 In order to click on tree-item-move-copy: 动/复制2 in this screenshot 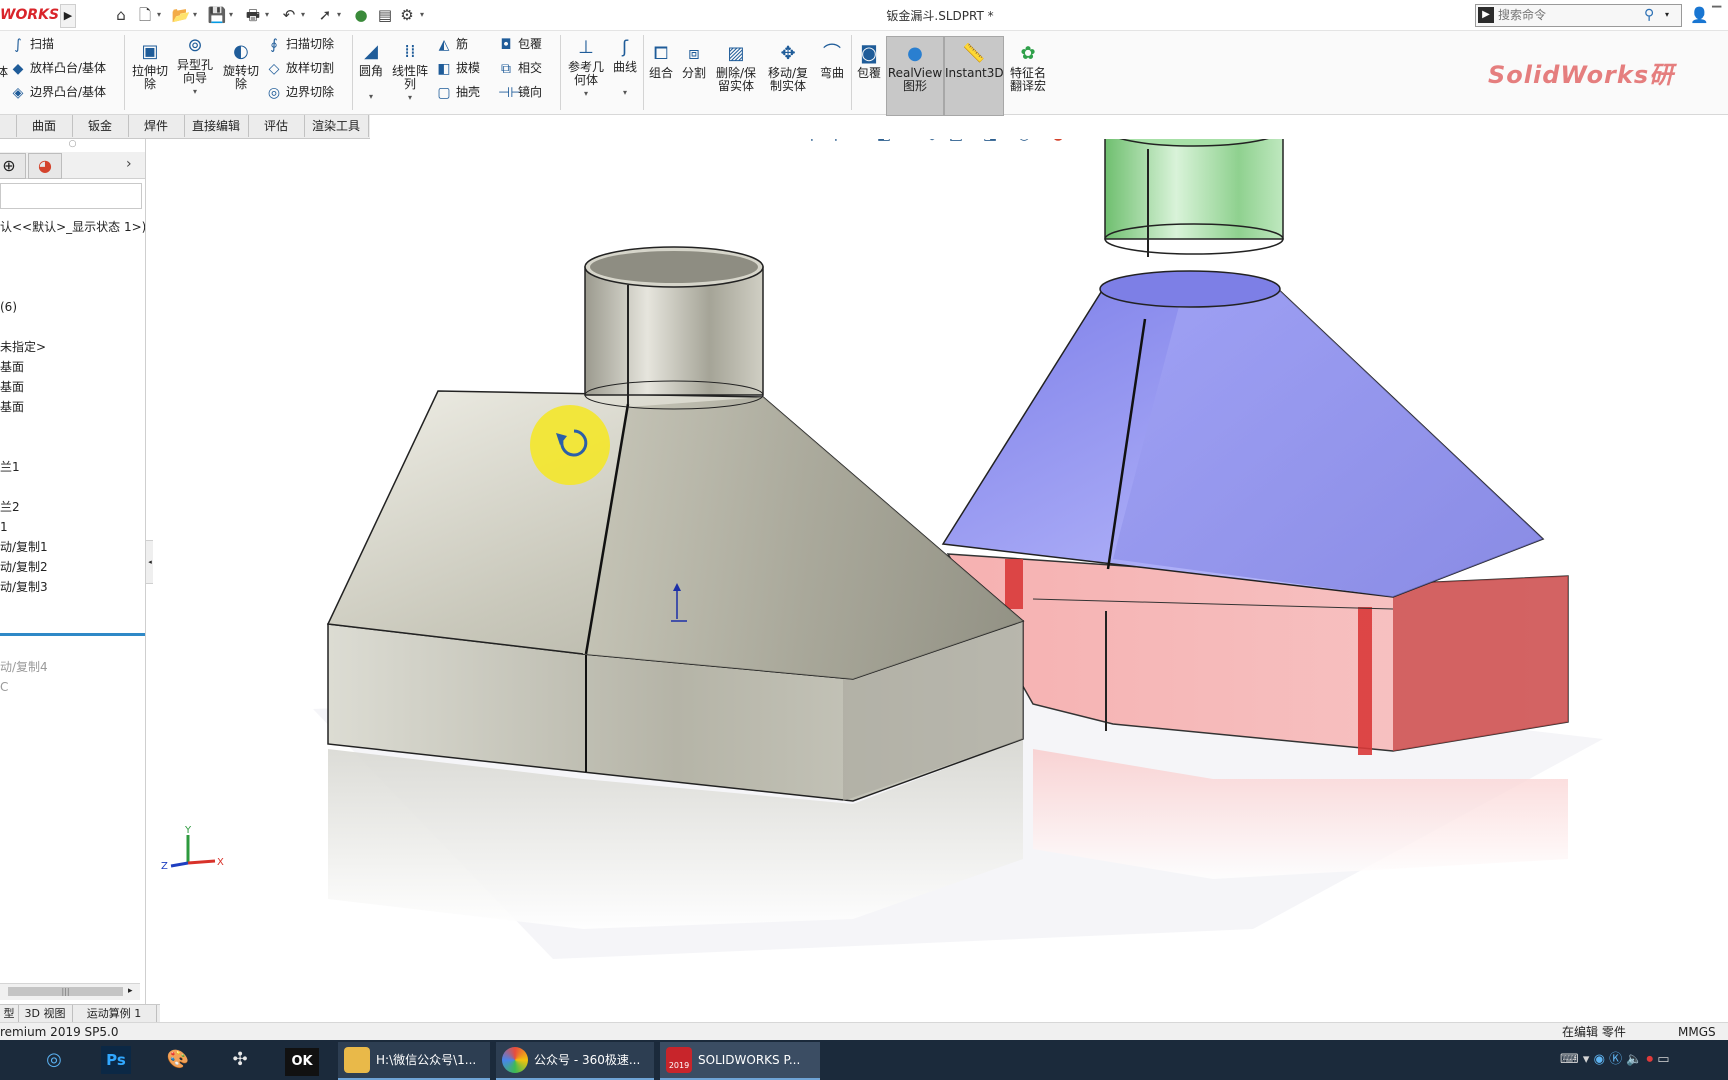, I will do `click(72, 567)`.